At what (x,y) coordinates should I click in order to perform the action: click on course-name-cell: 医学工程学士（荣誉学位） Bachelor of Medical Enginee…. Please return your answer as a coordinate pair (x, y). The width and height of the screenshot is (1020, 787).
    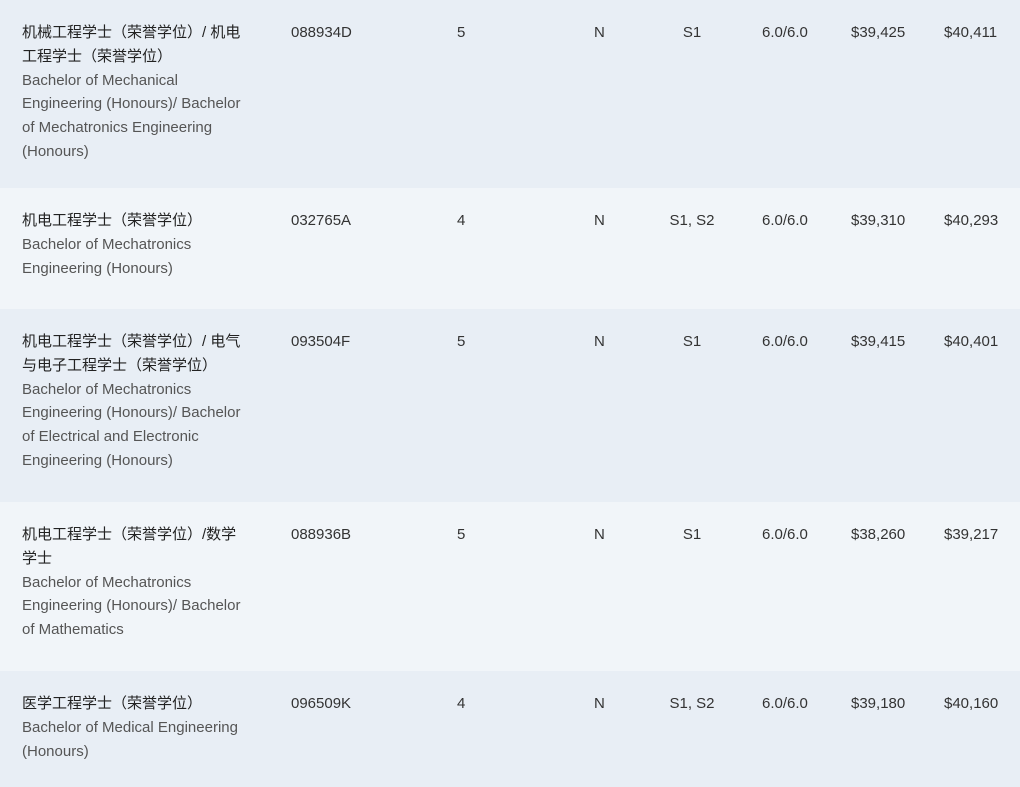
    Looking at the image, I should click on (133, 727).